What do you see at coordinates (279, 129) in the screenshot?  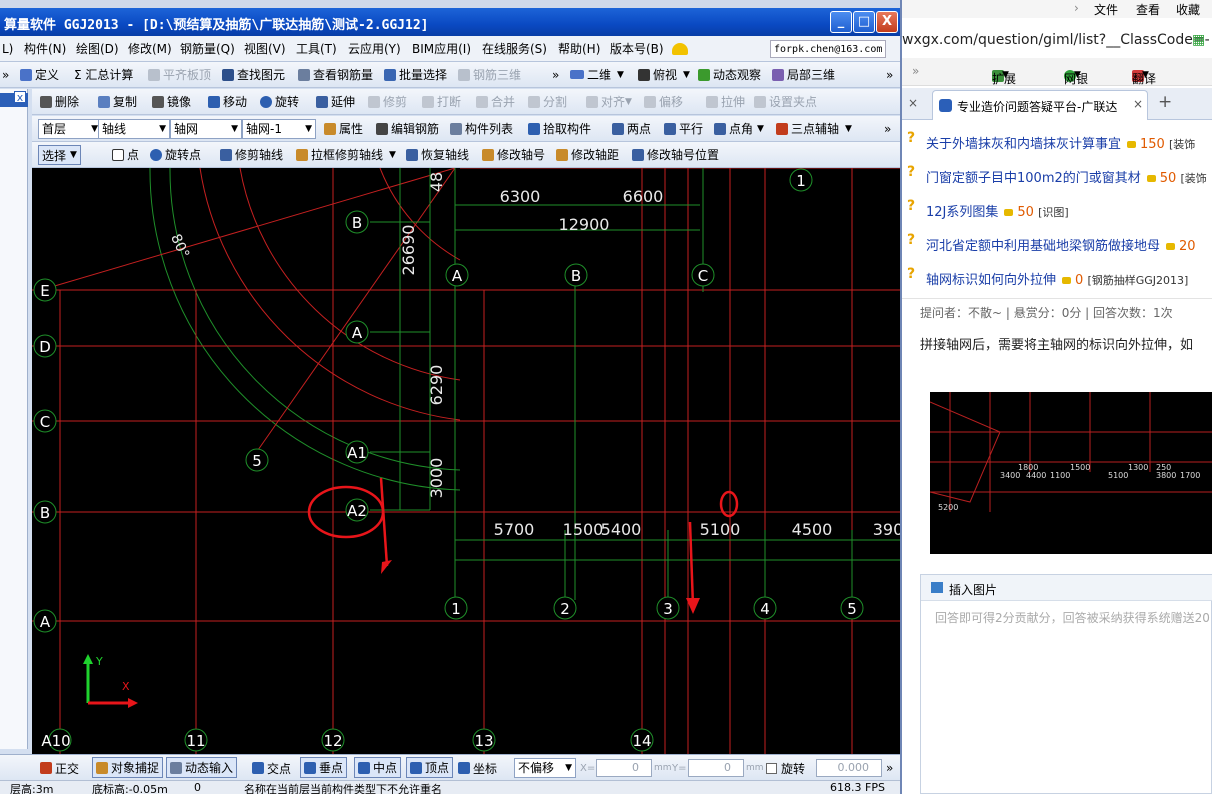 I see `item-select: 轴网-1 ▼` at bounding box center [279, 129].